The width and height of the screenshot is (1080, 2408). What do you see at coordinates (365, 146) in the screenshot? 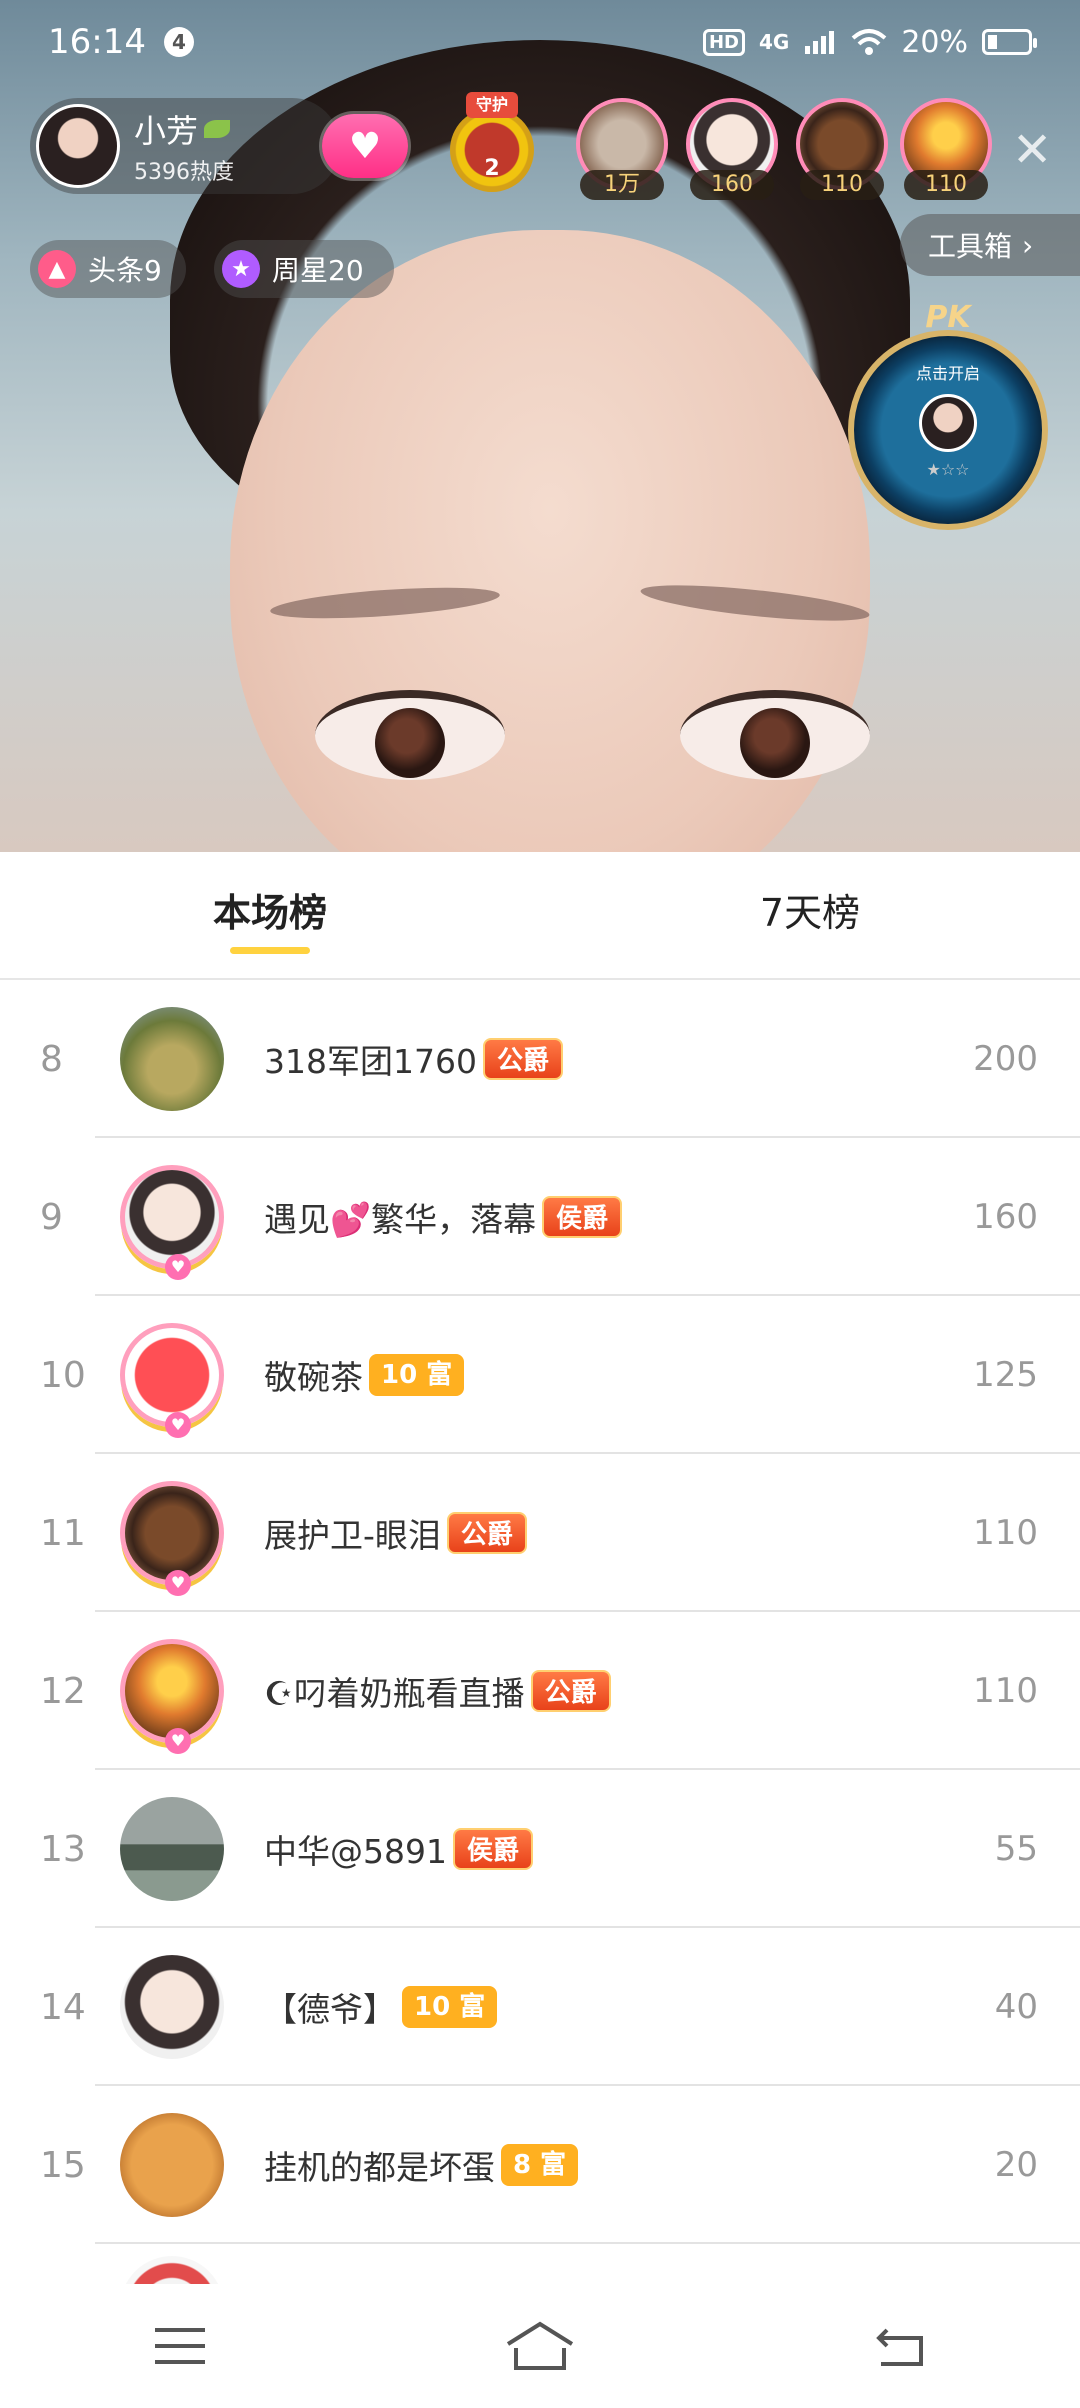
I see `follow-heart-button: ♥` at bounding box center [365, 146].